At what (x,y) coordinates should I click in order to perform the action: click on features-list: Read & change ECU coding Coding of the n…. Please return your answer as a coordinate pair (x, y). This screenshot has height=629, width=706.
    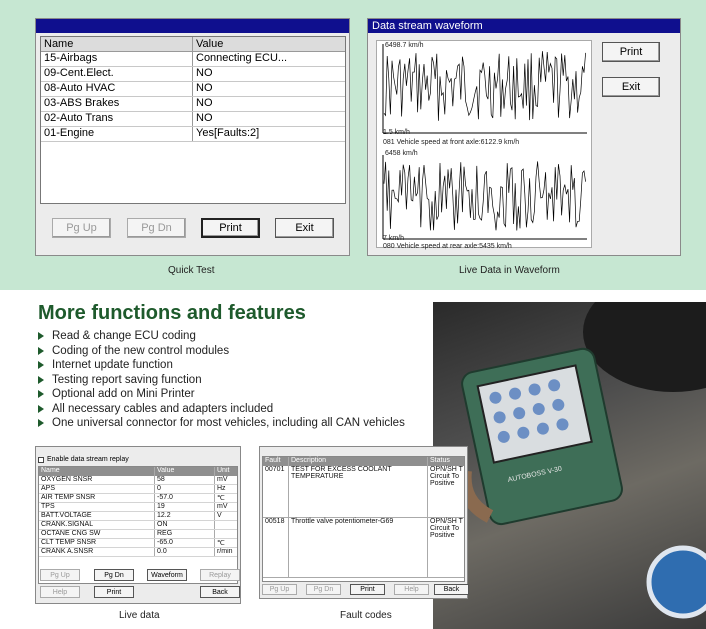
    Looking at the image, I should click on (221, 380).